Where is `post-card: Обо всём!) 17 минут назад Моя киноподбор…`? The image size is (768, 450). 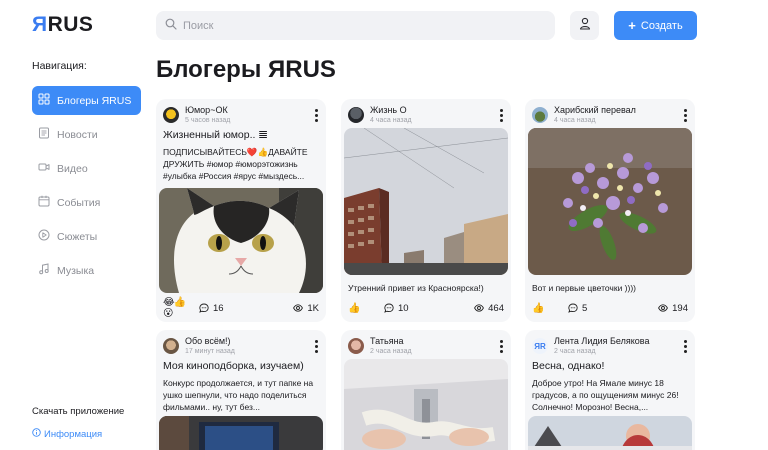 post-card: Обо всём!) 17 минут назад Моя киноподбор… is located at coordinates (241, 390).